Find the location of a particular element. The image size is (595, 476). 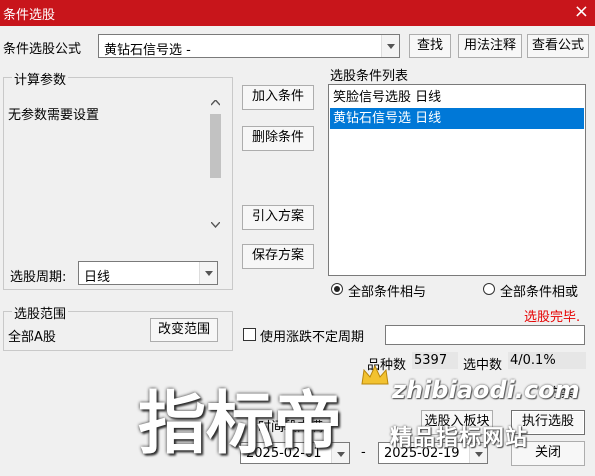

params-text: 无参数需要设置 is located at coordinates (54, 115).